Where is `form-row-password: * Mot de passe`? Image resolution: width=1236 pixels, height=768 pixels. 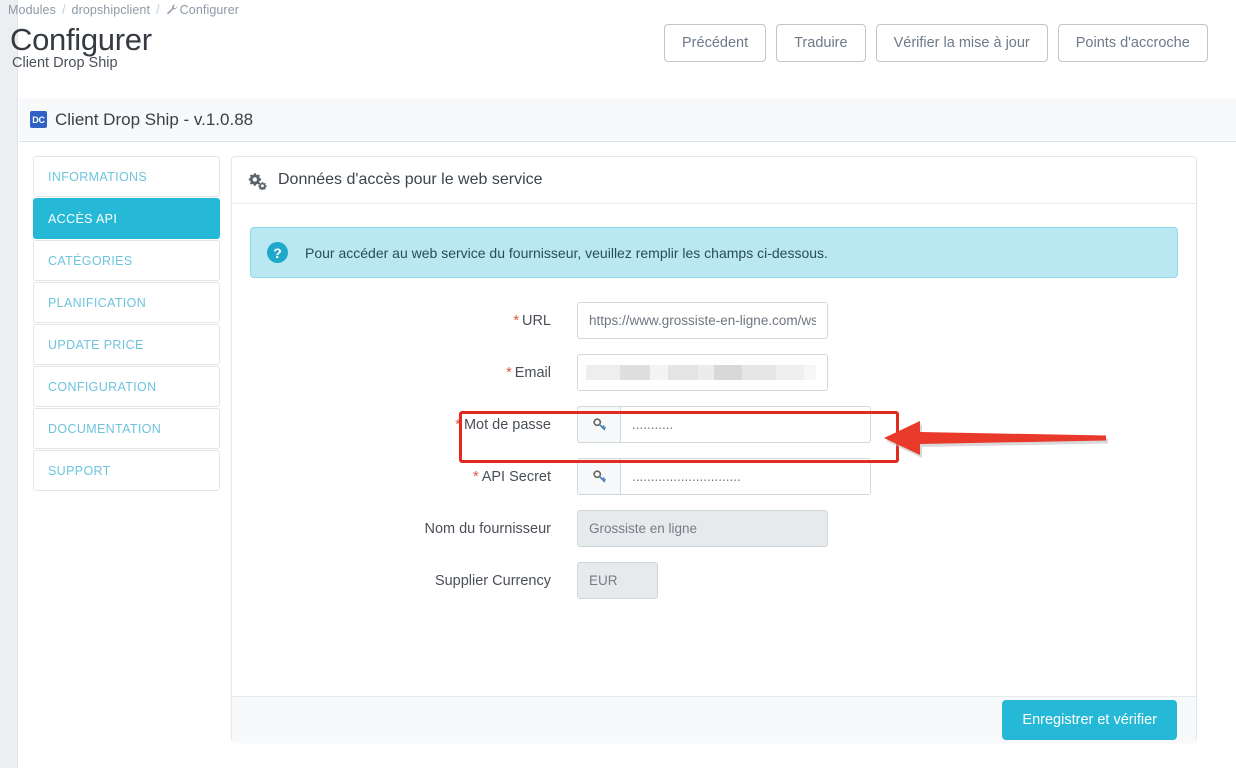
form-row-password: * Mot de passe is located at coordinates (714, 424).